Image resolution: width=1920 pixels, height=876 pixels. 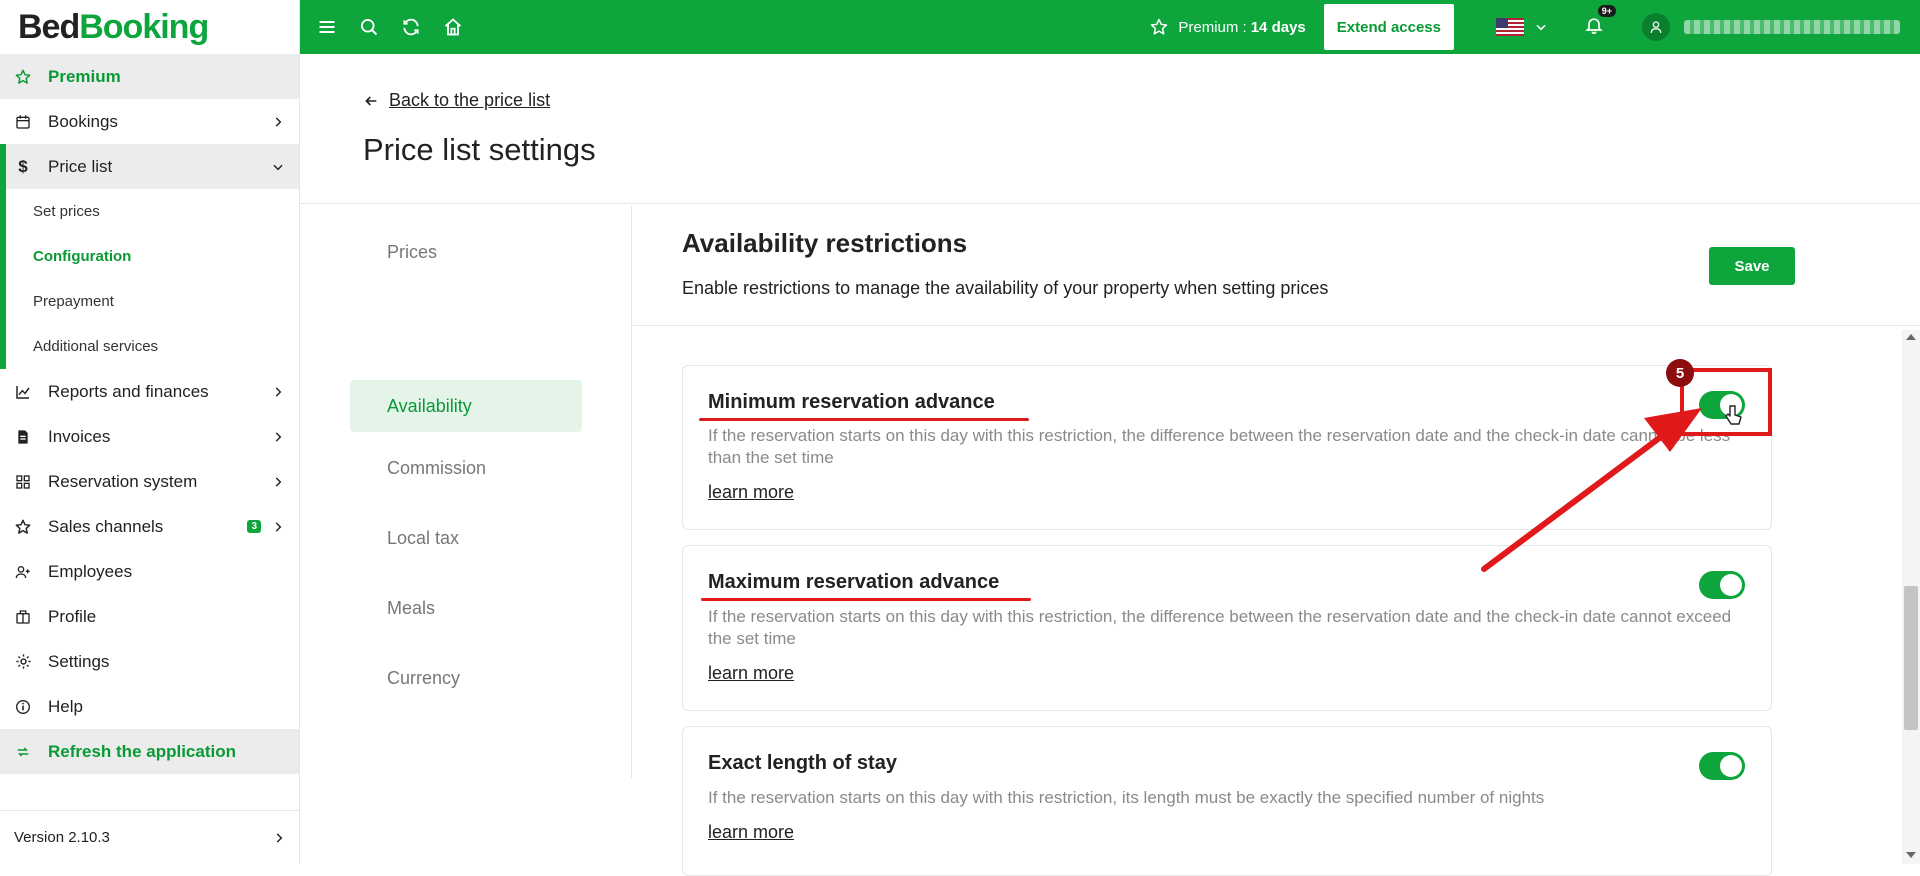 What do you see at coordinates (144, 26) in the screenshot?
I see `logo-text-booking: Booking` at bounding box center [144, 26].